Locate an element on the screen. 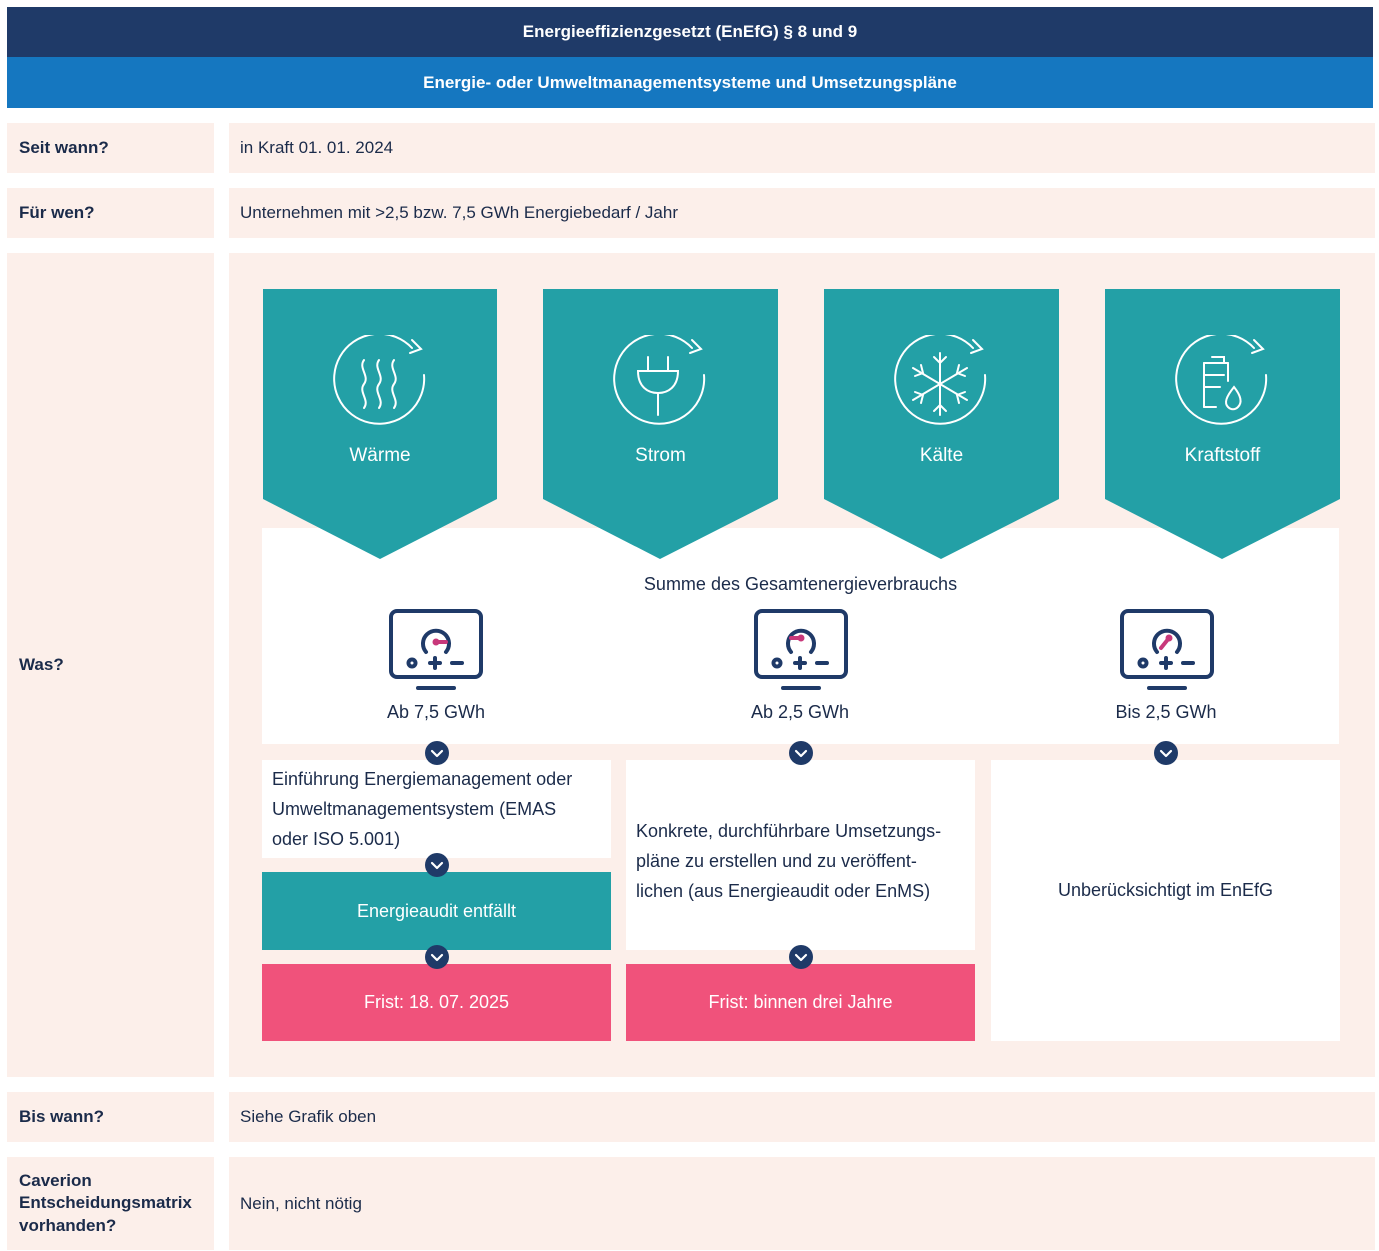 The height and width of the screenshot is (1251, 1379). energy-card-kraftstoff: Kraftstoff is located at coordinates (1222, 456).